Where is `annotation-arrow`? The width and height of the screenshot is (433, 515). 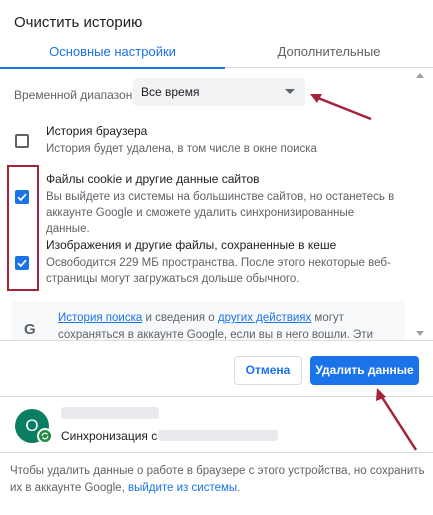 annotation-arrow is located at coordinates (397, 419).